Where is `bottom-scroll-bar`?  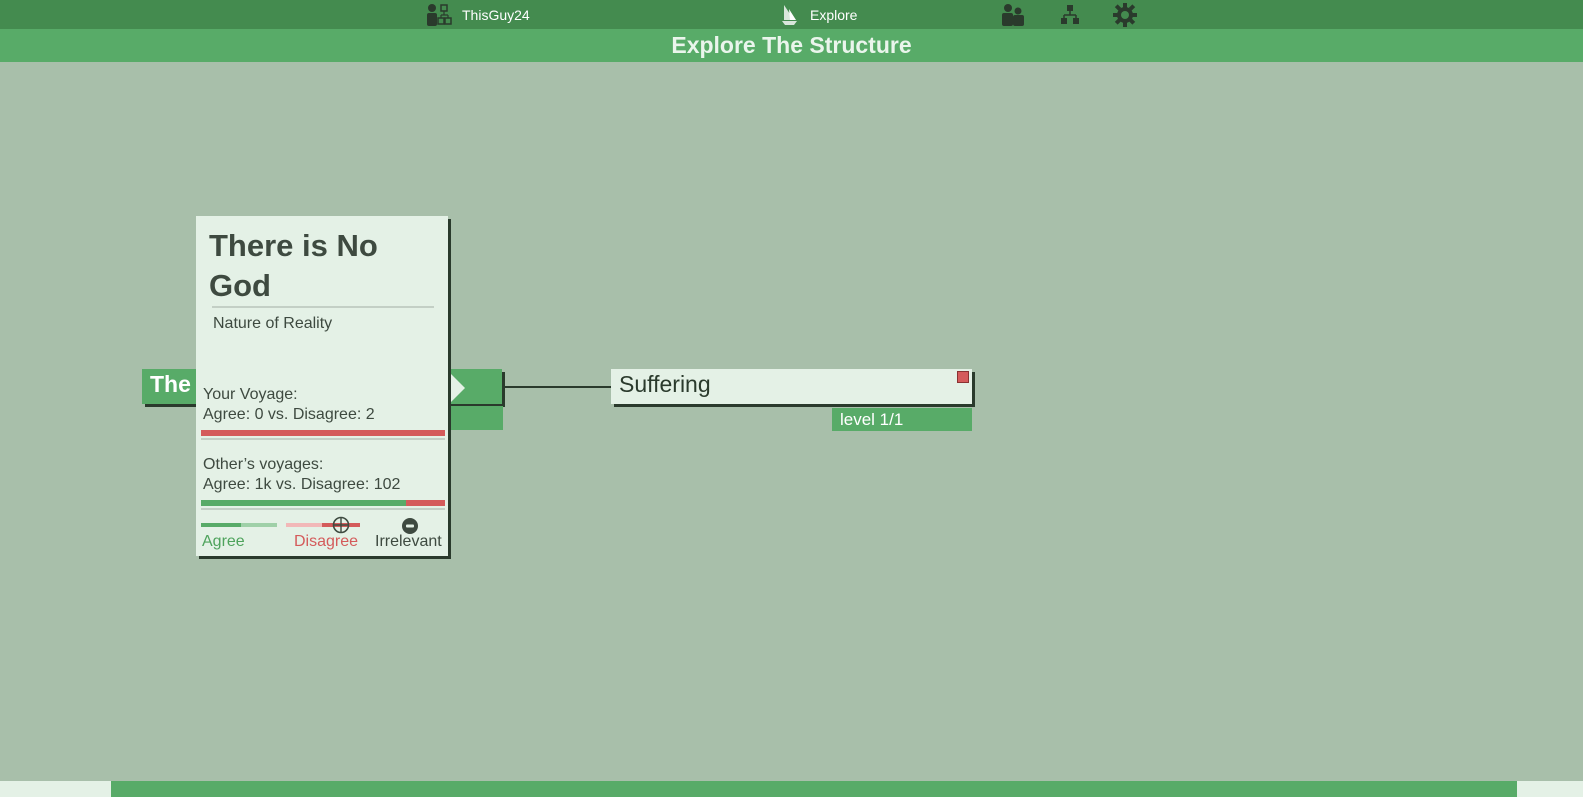 bottom-scroll-bar is located at coordinates (814, 789).